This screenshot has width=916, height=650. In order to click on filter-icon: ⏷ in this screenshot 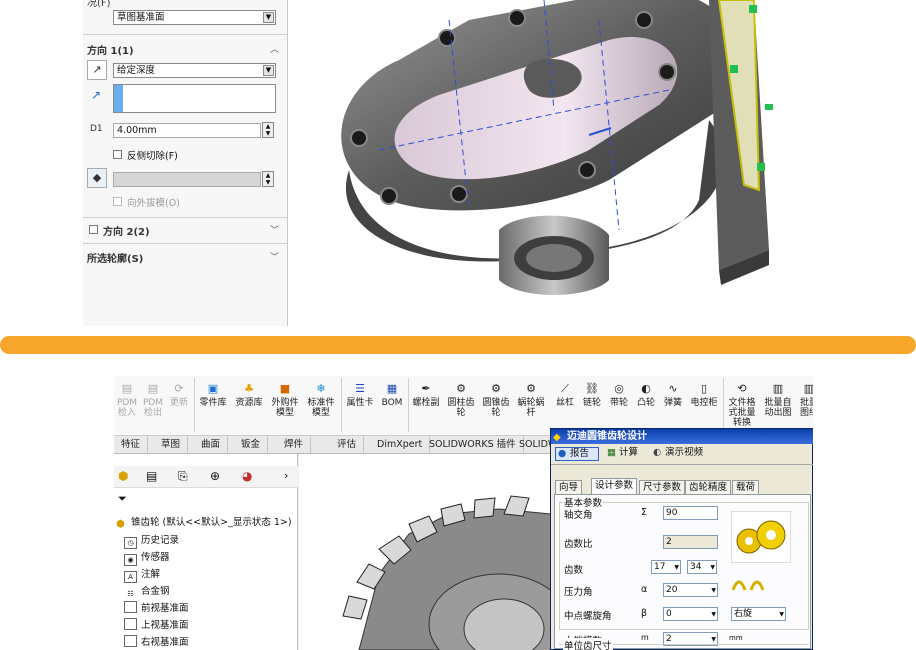, I will do `click(122, 499)`.